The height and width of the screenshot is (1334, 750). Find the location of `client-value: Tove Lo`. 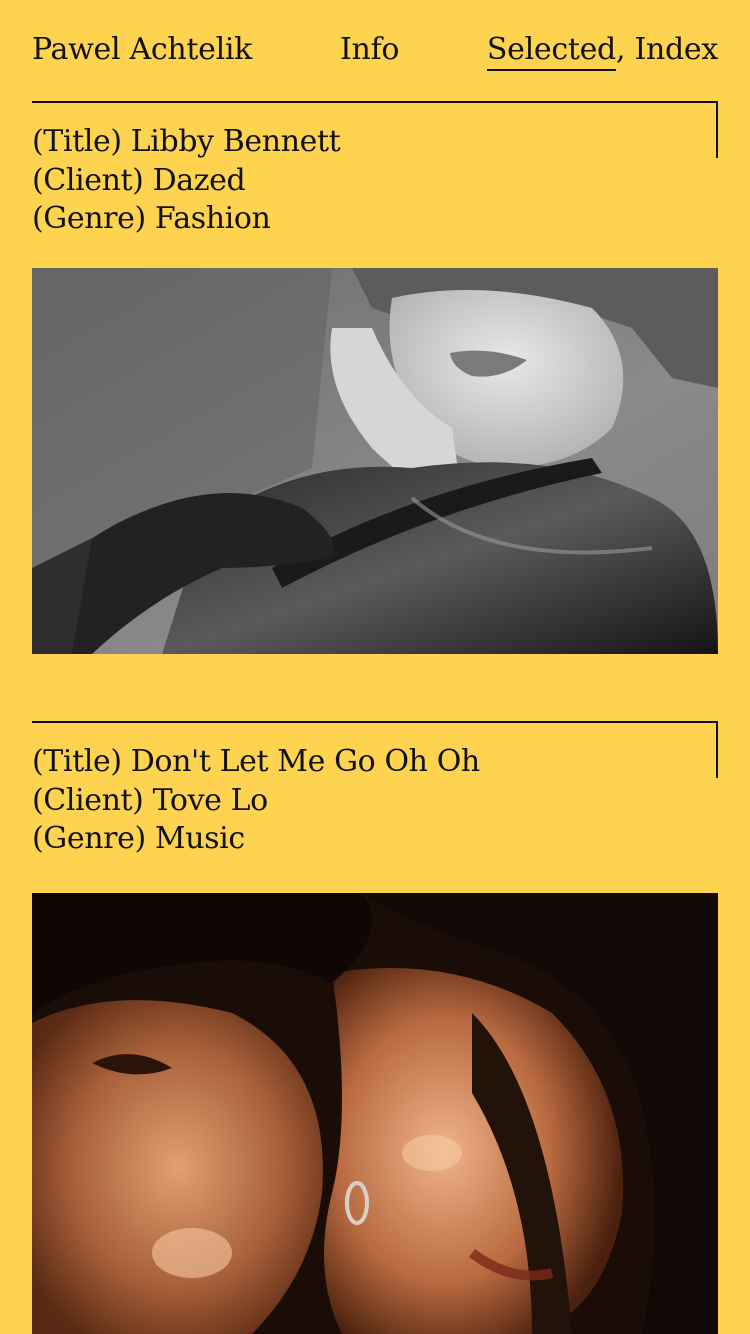

client-value: Tove Lo is located at coordinates (210, 800).